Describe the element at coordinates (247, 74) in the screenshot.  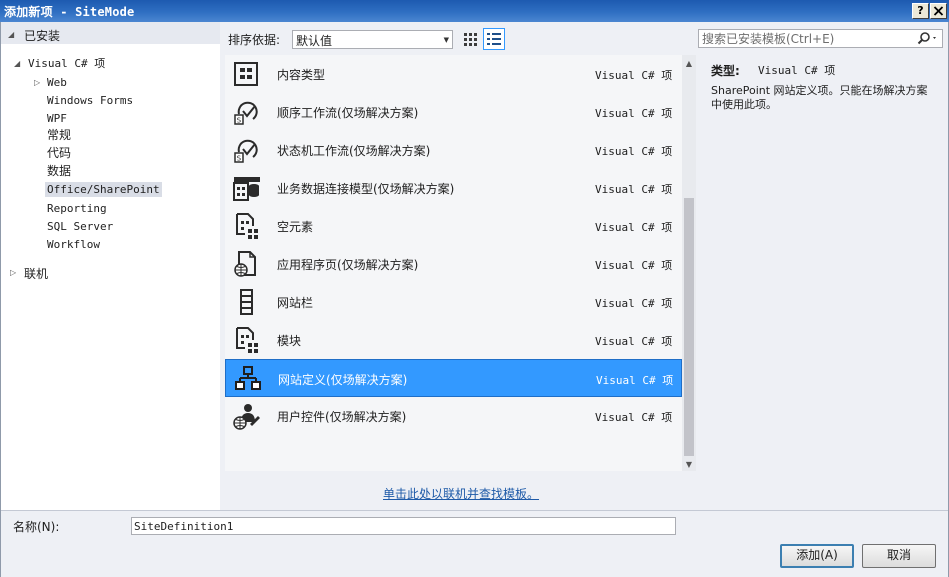
I see `content-type-icon` at that location.